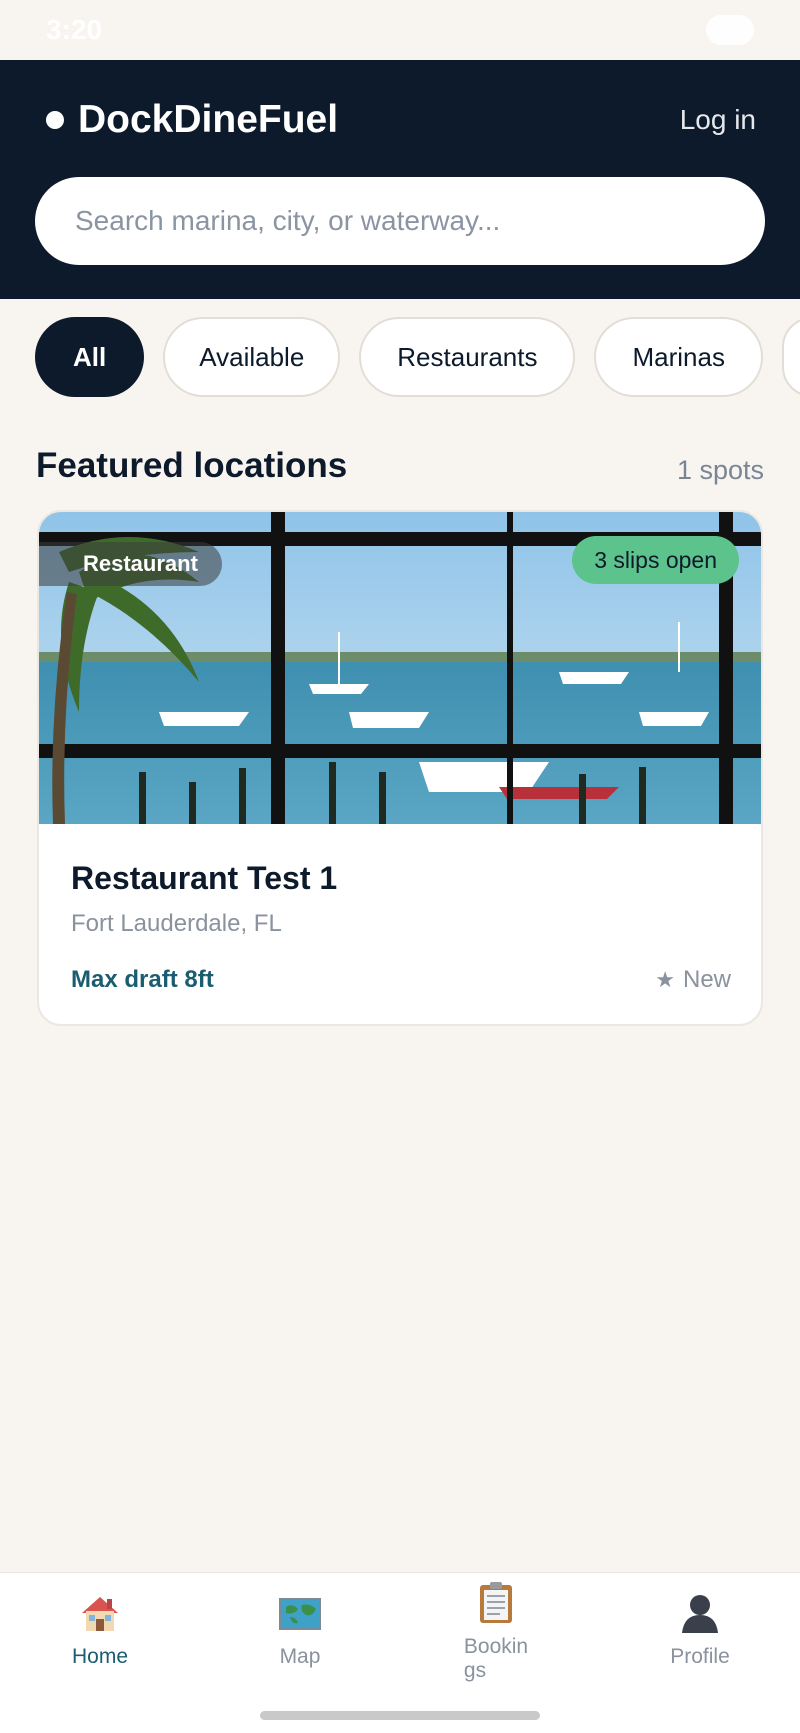 This screenshot has width=800, height=1733. I want to click on app-header: DockDineFuel Log in, so click(400, 179).